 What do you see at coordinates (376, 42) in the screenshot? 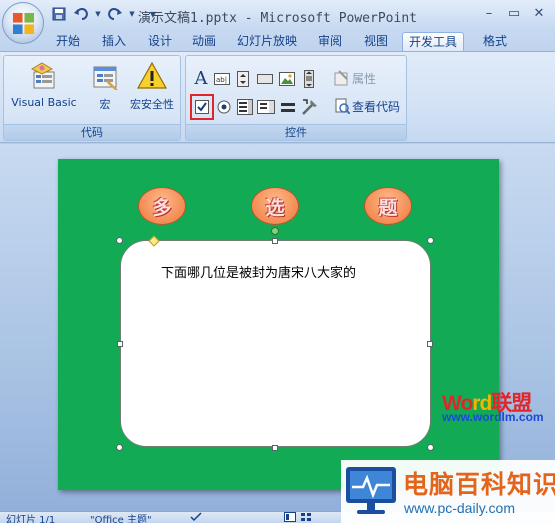
I see `tab-view: 视图` at bounding box center [376, 42].